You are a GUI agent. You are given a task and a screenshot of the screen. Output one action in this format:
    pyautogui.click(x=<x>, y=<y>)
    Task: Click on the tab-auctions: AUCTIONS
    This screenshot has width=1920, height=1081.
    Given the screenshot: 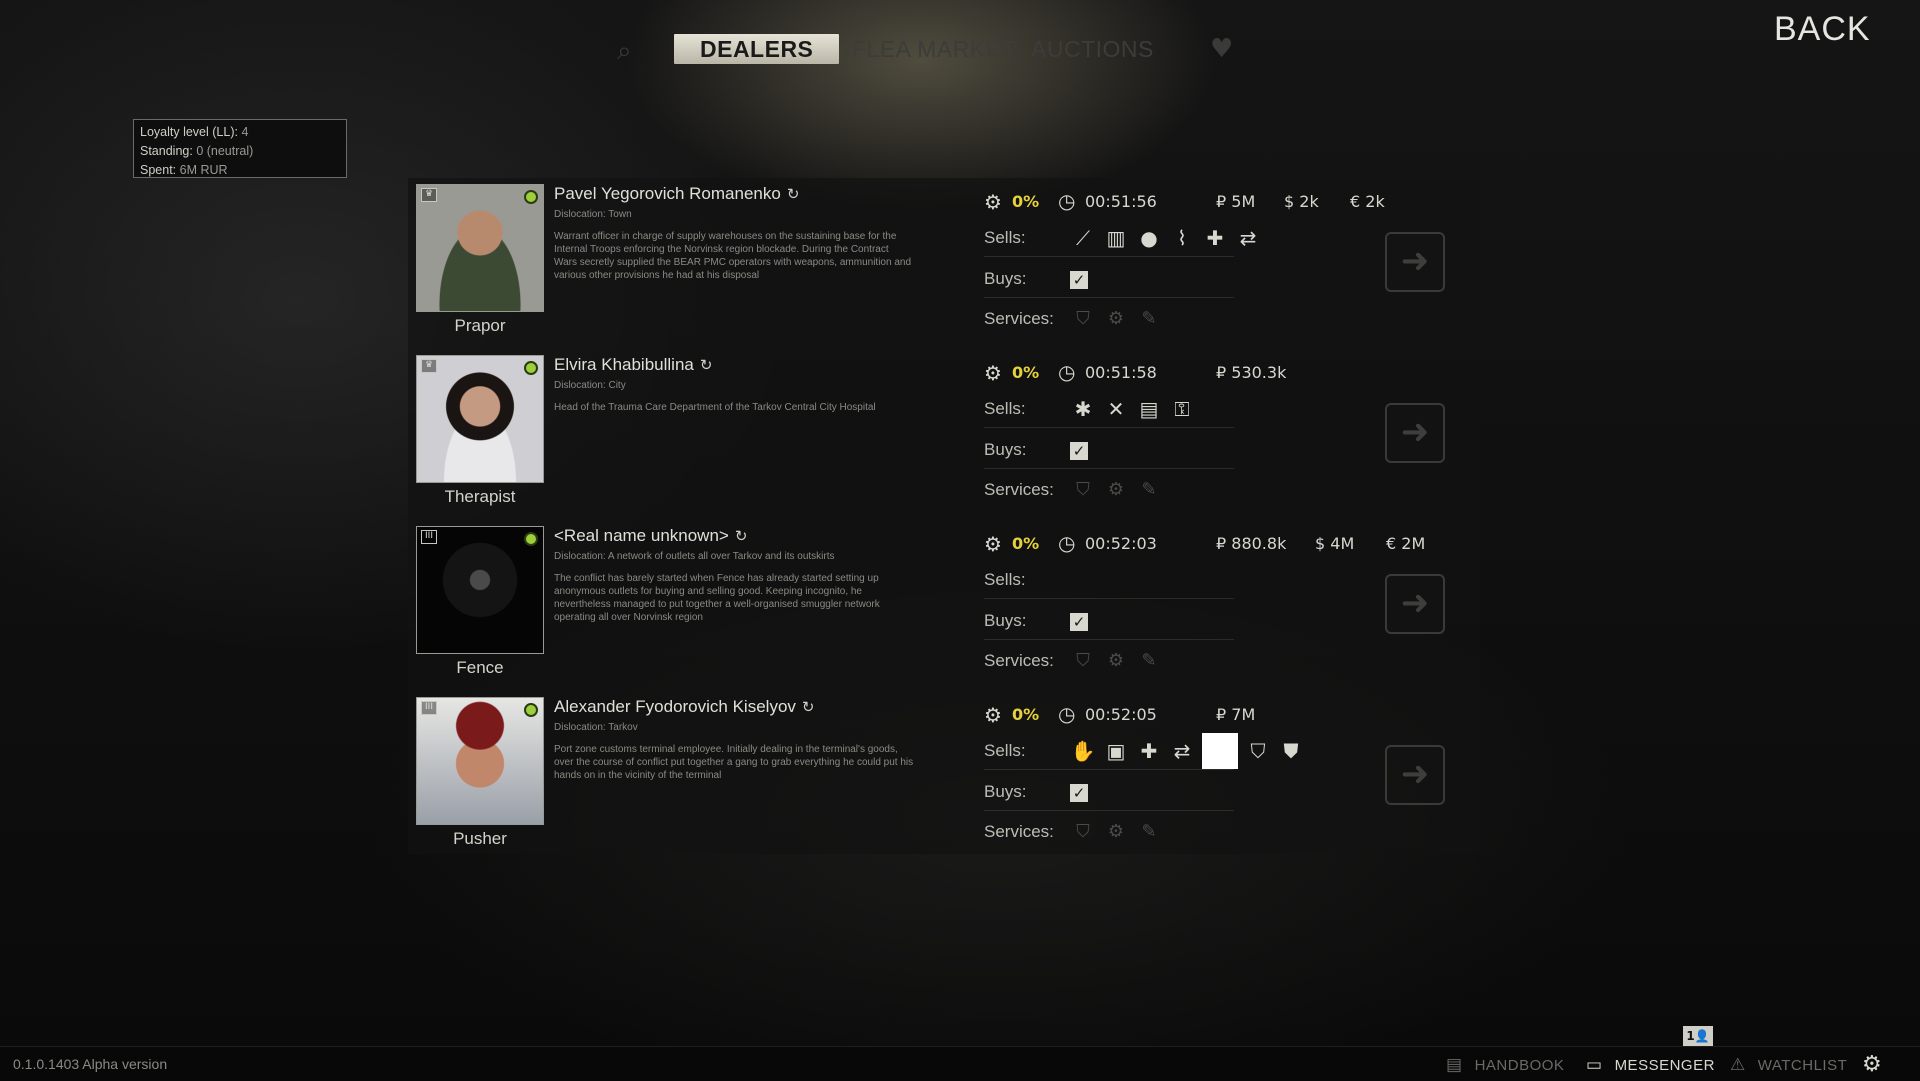 What is the action you would take?
    pyautogui.click(x=1092, y=49)
    